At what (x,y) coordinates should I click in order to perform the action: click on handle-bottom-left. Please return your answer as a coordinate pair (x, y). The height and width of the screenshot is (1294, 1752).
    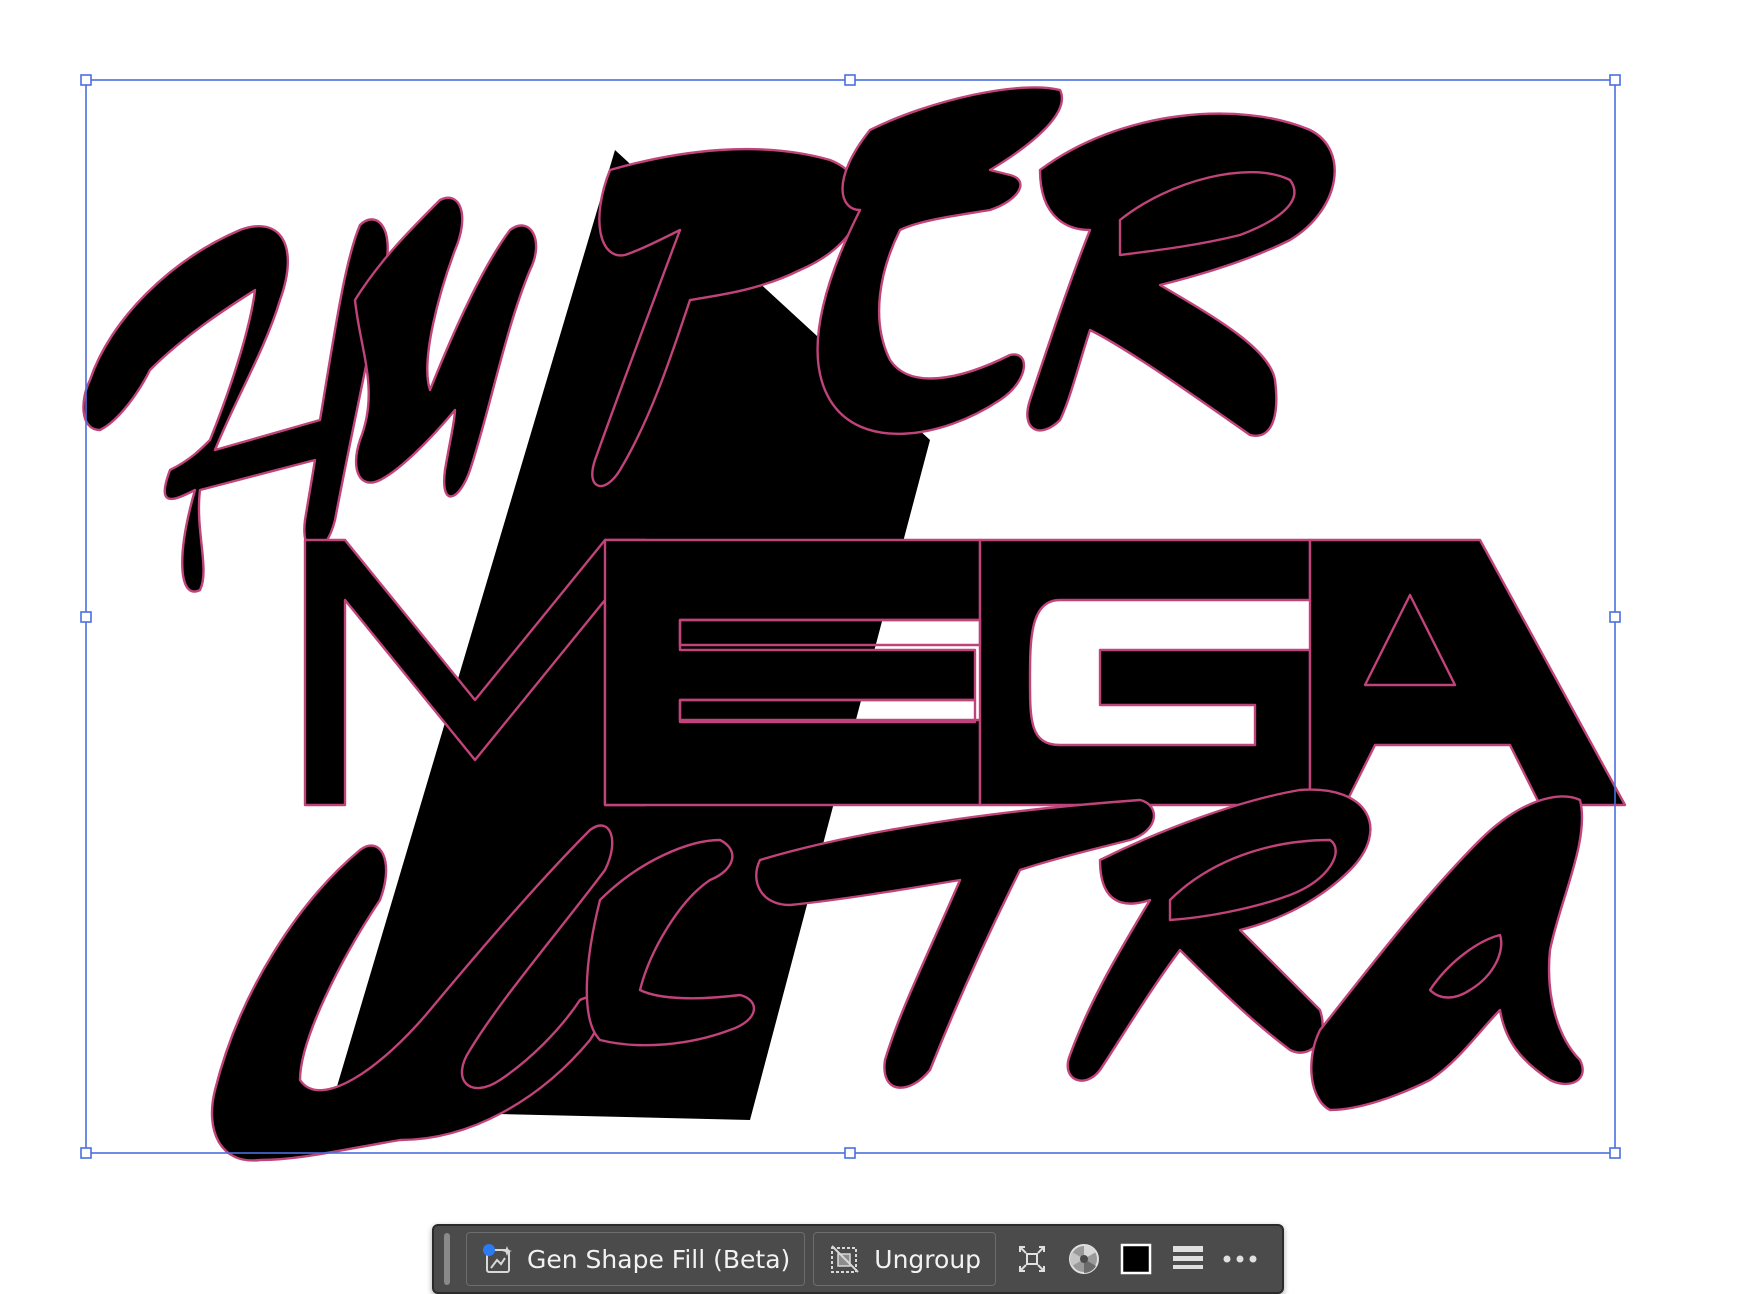
    Looking at the image, I should click on (86, 1153).